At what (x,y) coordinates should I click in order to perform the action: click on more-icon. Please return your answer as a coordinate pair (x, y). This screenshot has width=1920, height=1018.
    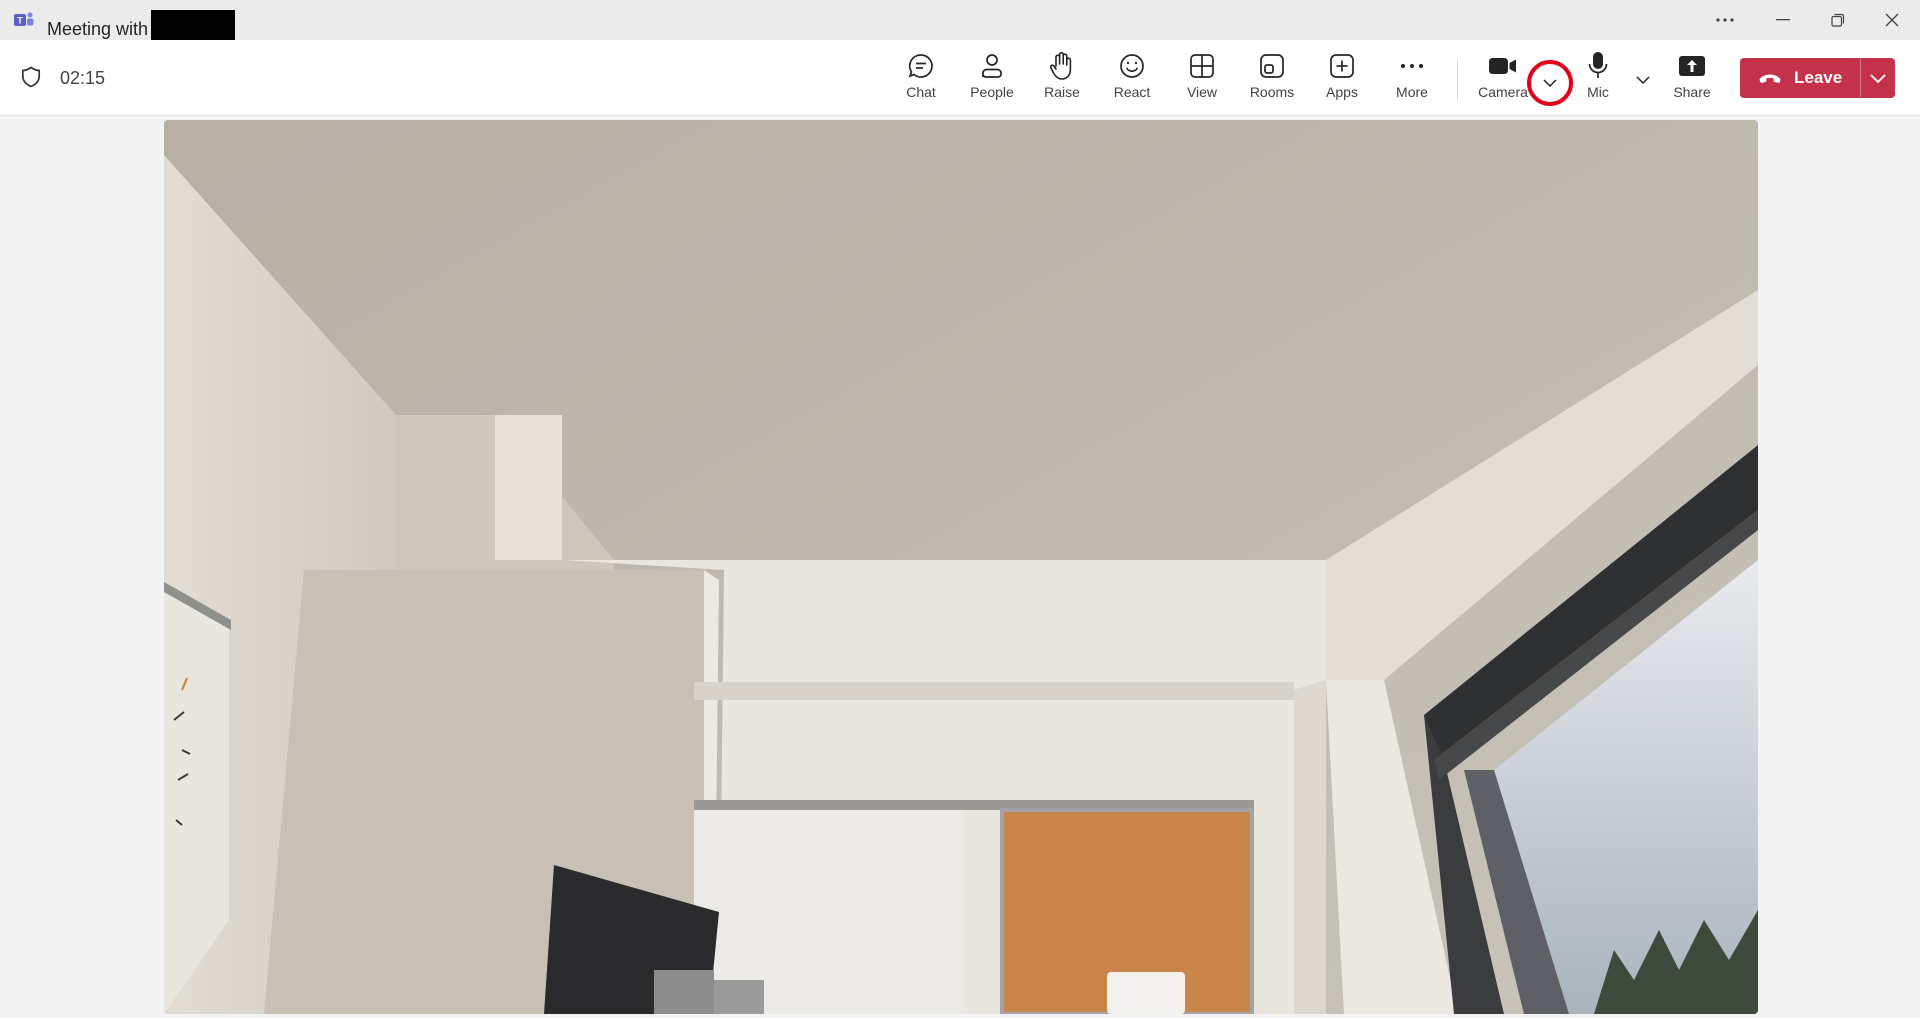
    Looking at the image, I should click on (1412, 66).